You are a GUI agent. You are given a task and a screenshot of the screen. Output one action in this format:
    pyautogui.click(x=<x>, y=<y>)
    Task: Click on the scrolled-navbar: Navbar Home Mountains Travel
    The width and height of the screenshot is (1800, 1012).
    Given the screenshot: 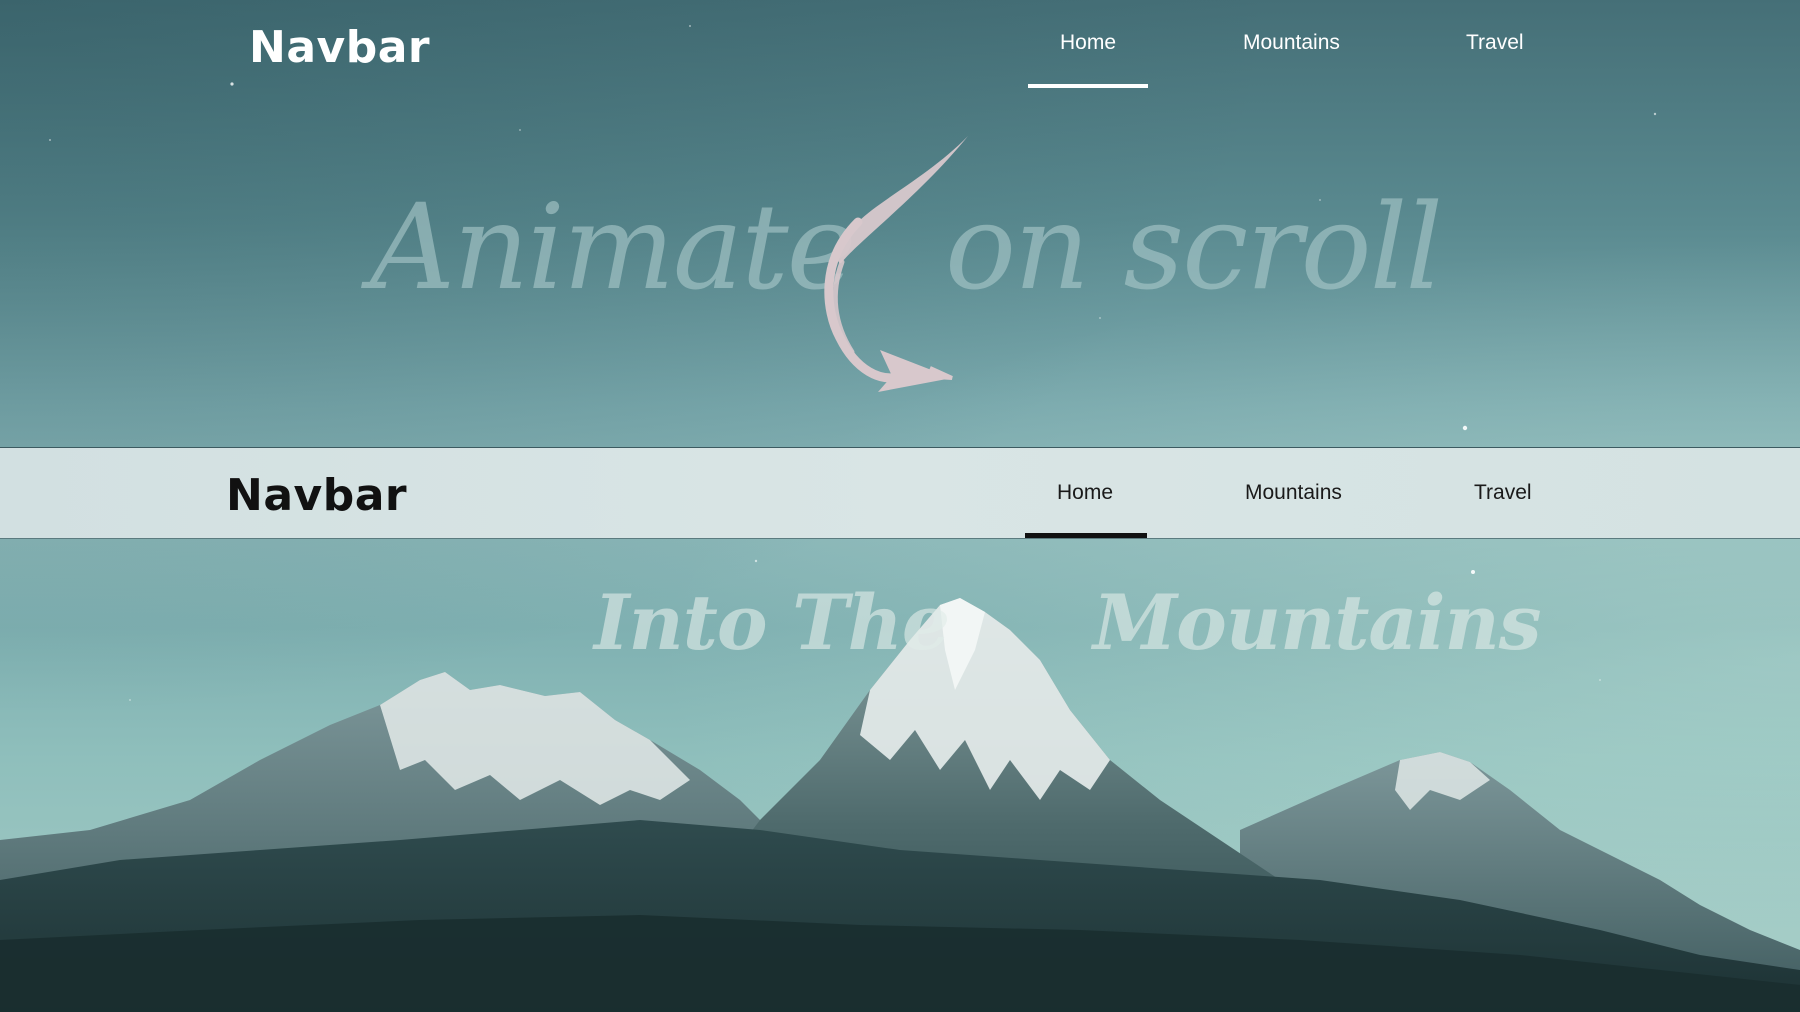 What is the action you would take?
    pyautogui.click(x=900, y=493)
    